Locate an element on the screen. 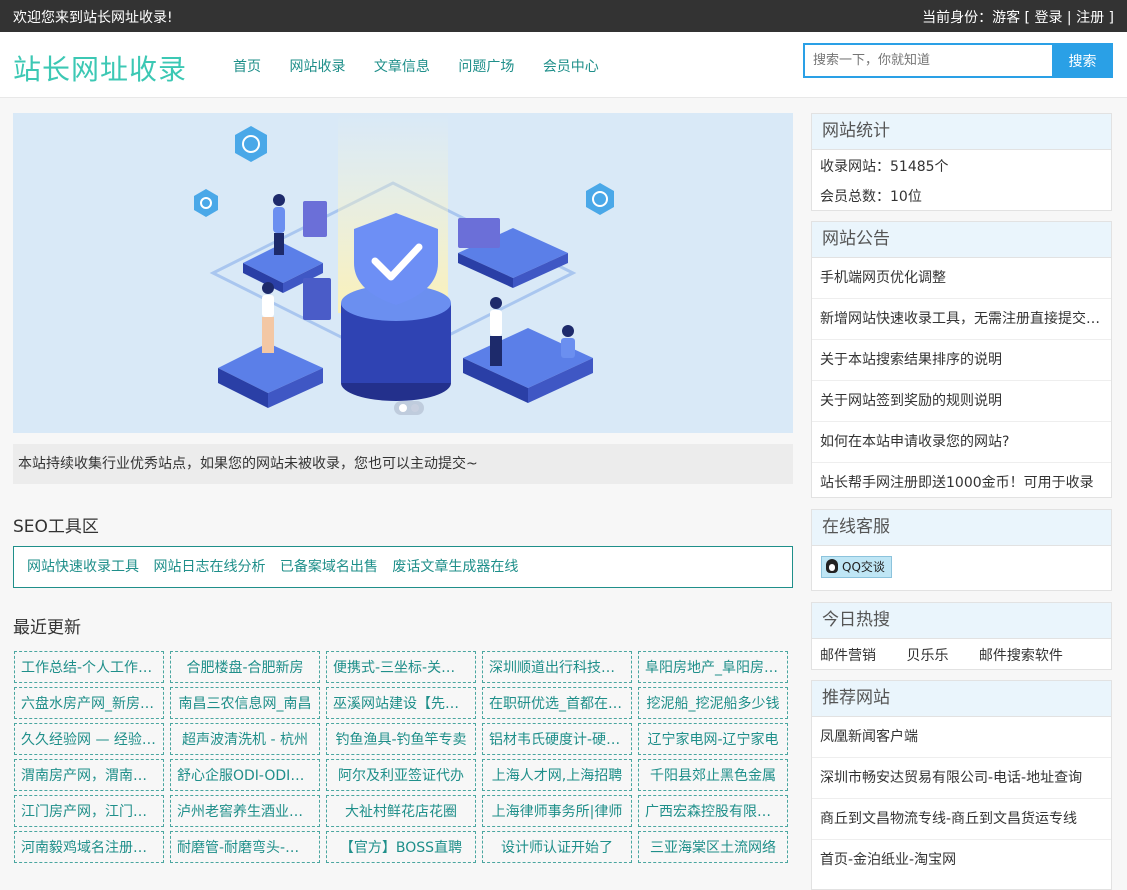 The width and height of the screenshot is (1127, 890). announcement-item: 手机端网页优化调整 is located at coordinates (961, 278).